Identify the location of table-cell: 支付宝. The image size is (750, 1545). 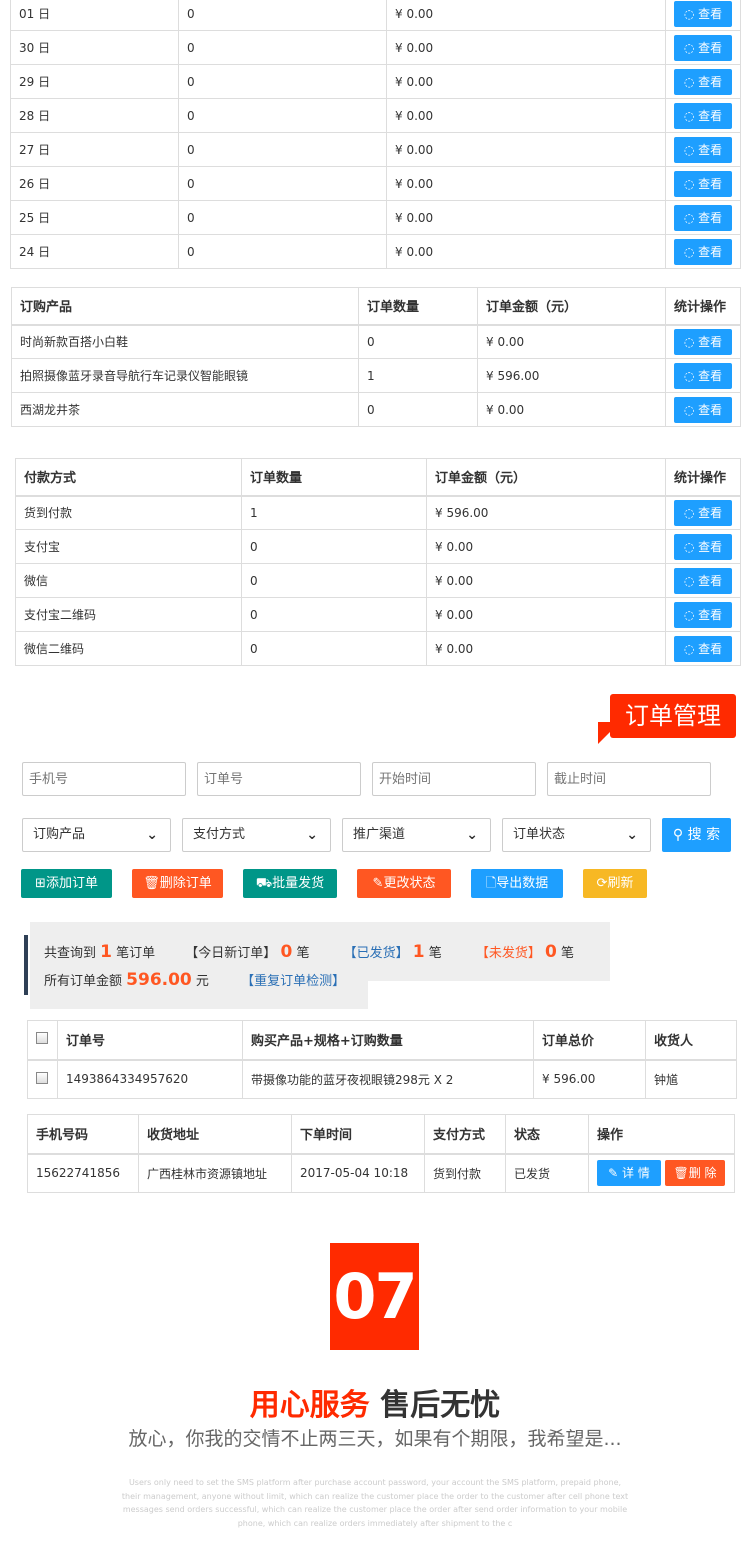
(128, 546).